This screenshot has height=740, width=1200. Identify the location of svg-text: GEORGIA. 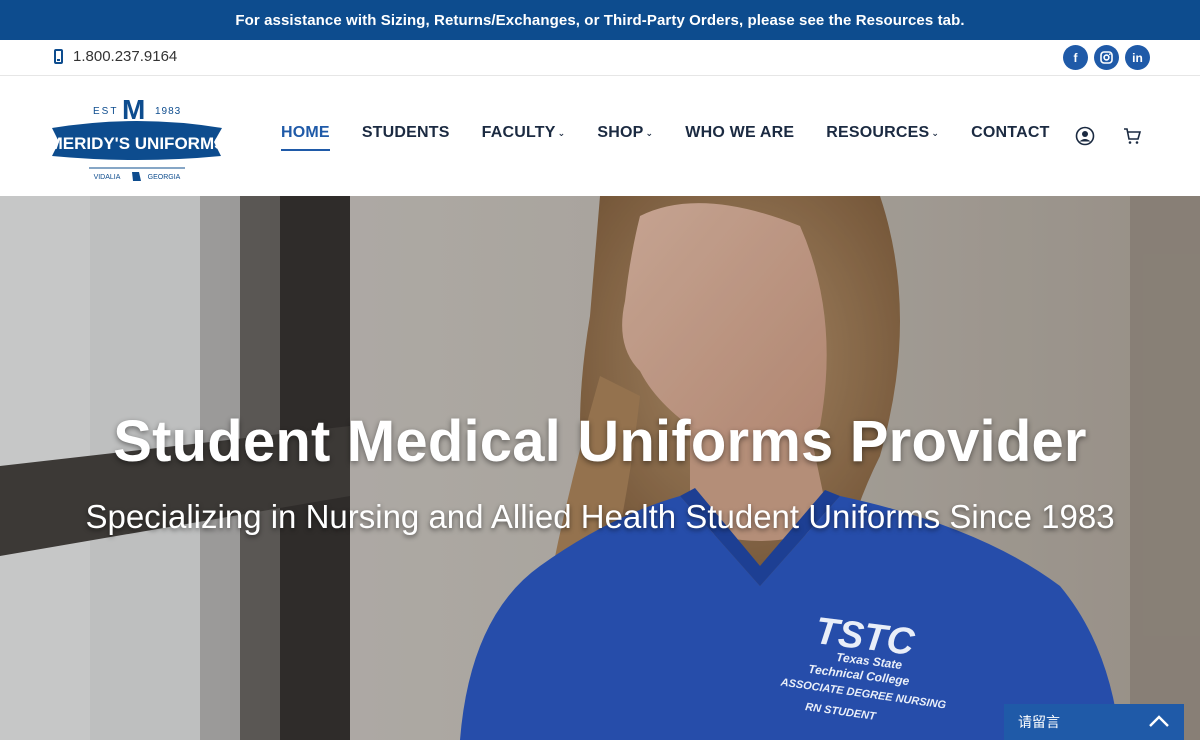
(164, 177).